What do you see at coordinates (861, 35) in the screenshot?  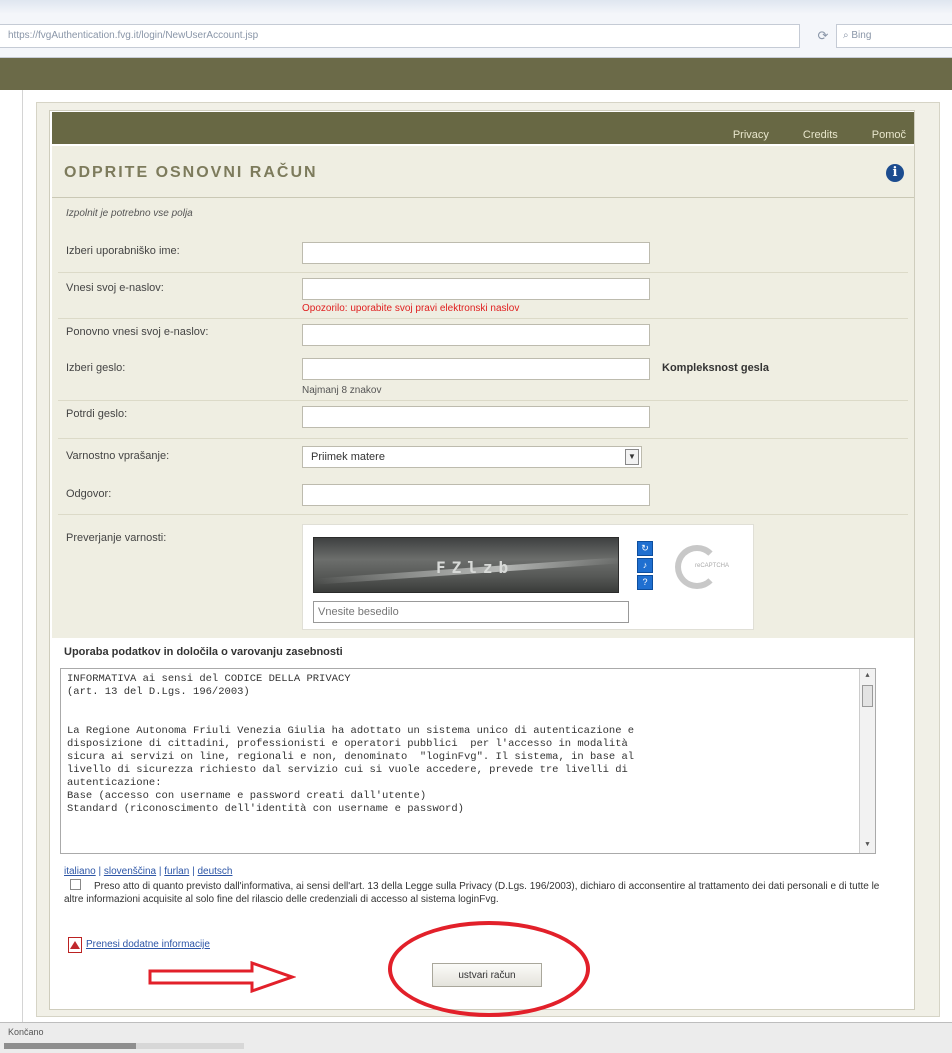 I see `search-placeholder: Bing` at bounding box center [861, 35].